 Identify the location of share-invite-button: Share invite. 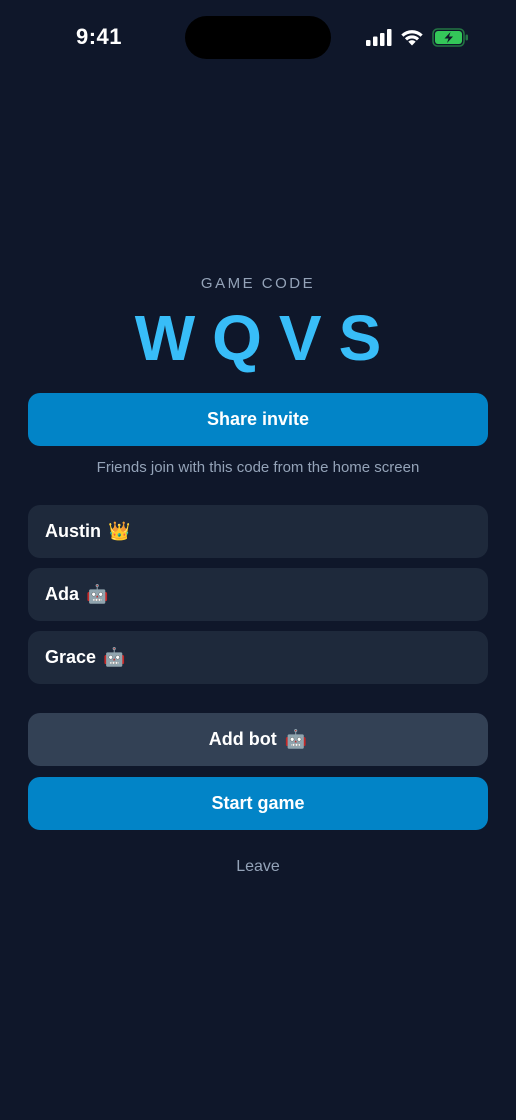
(258, 419).